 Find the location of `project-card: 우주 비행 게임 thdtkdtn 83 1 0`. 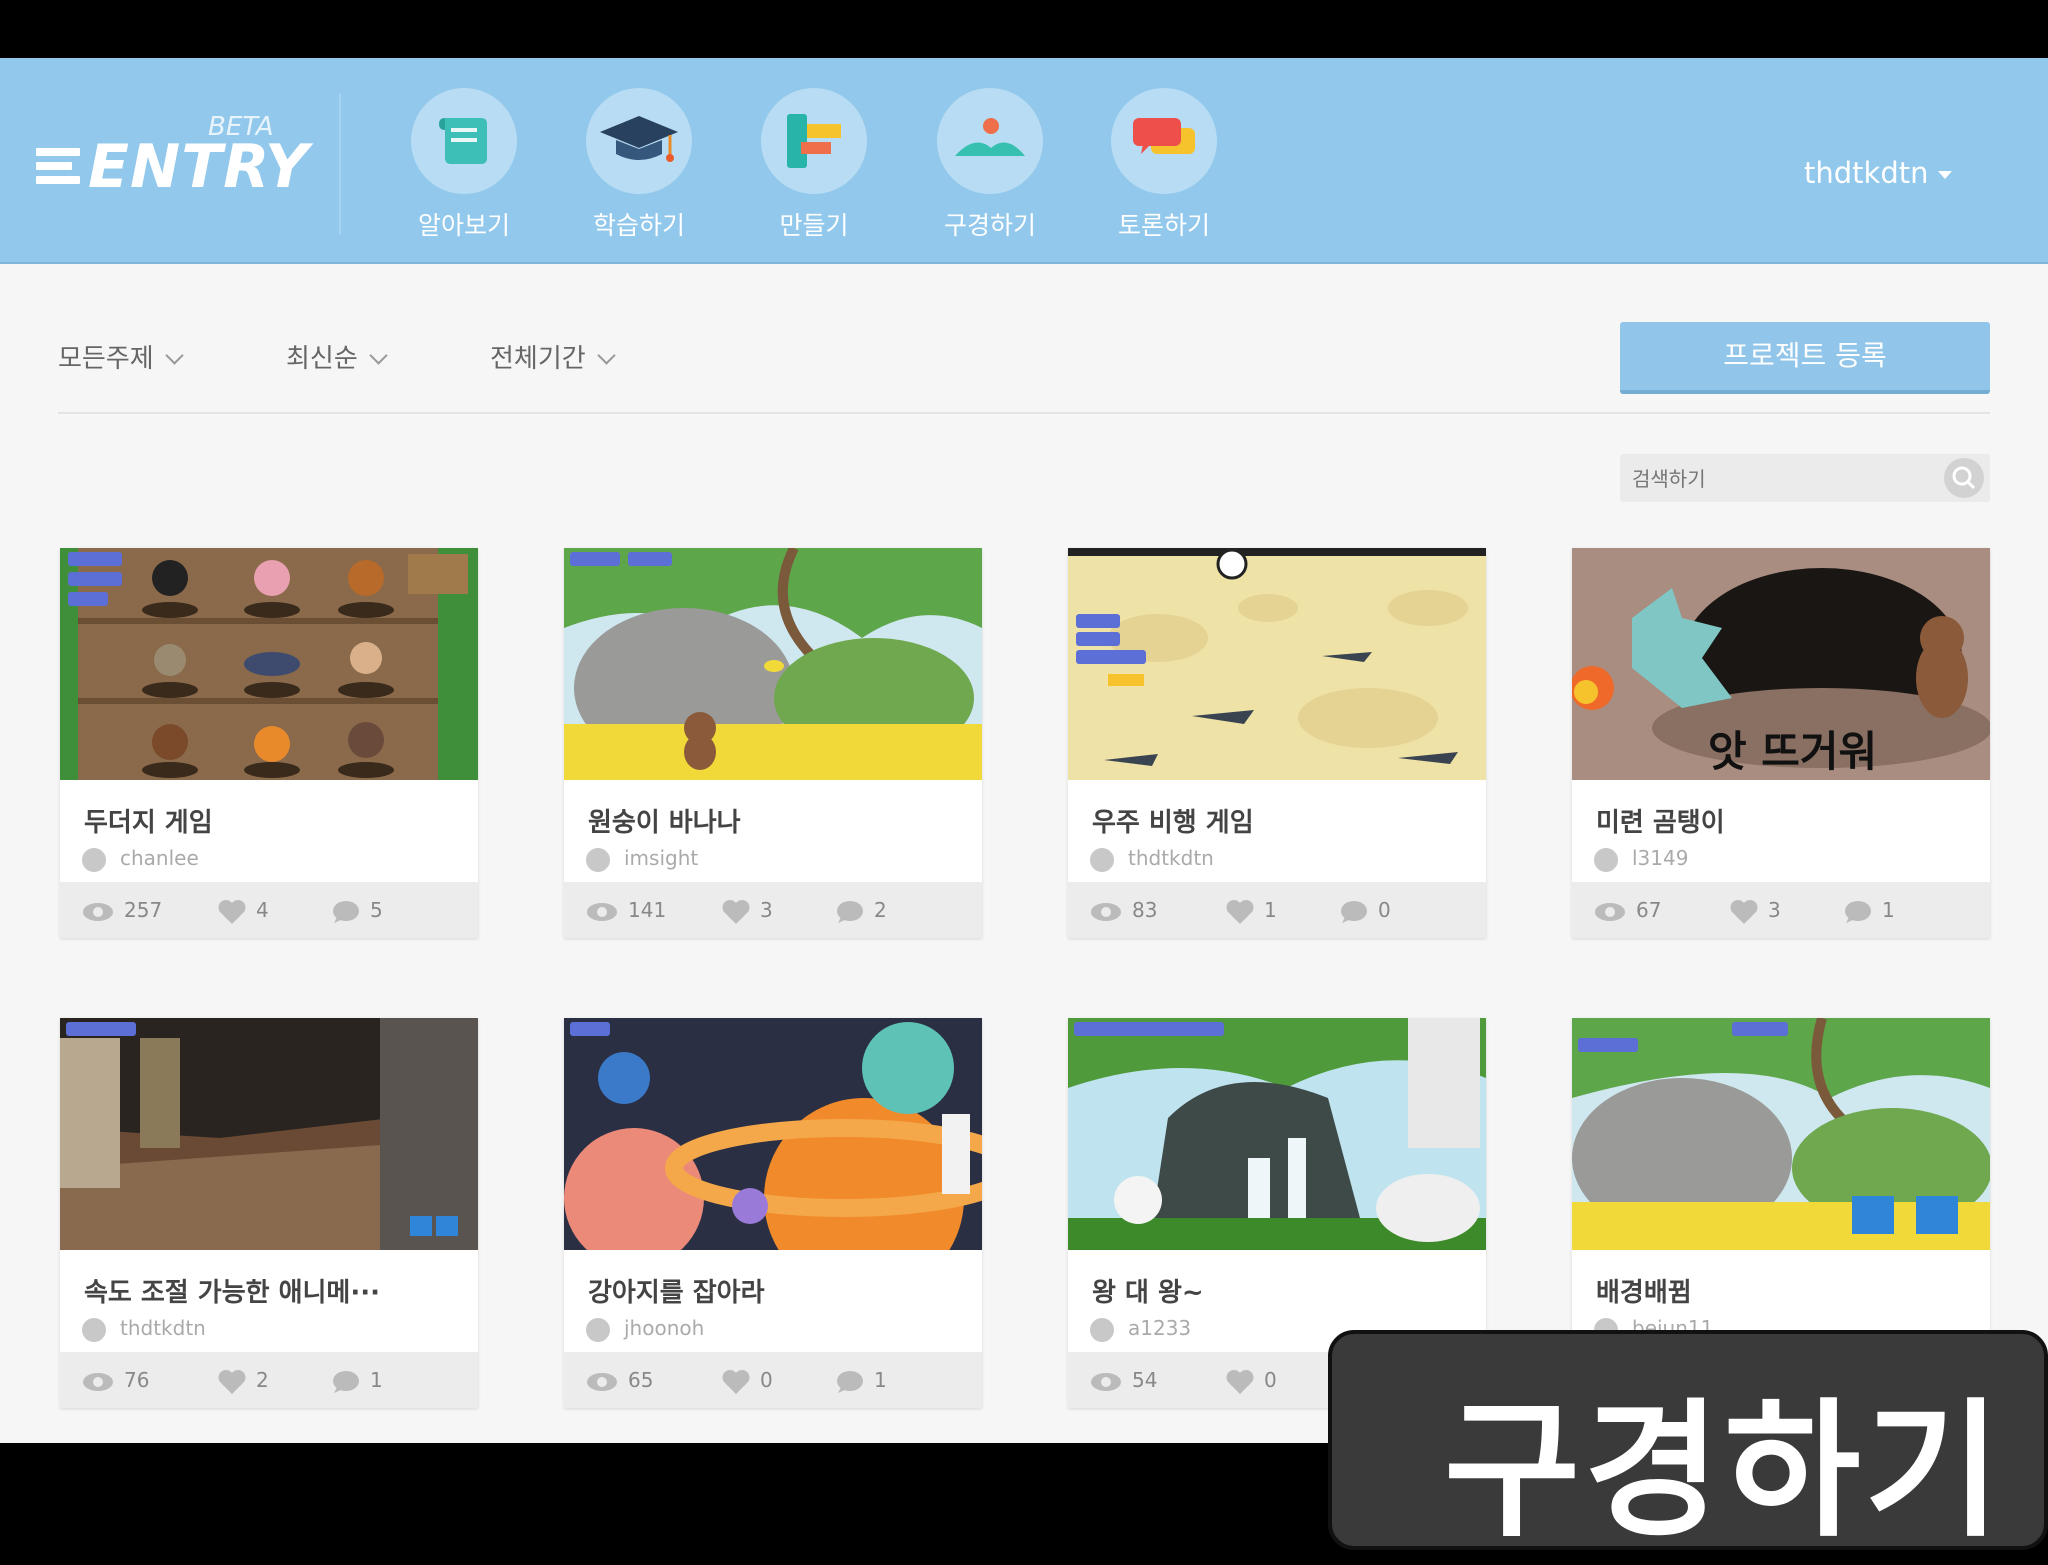

project-card: 우주 비행 게임 thdtkdtn 83 1 0 is located at coordinates (1277, 743).